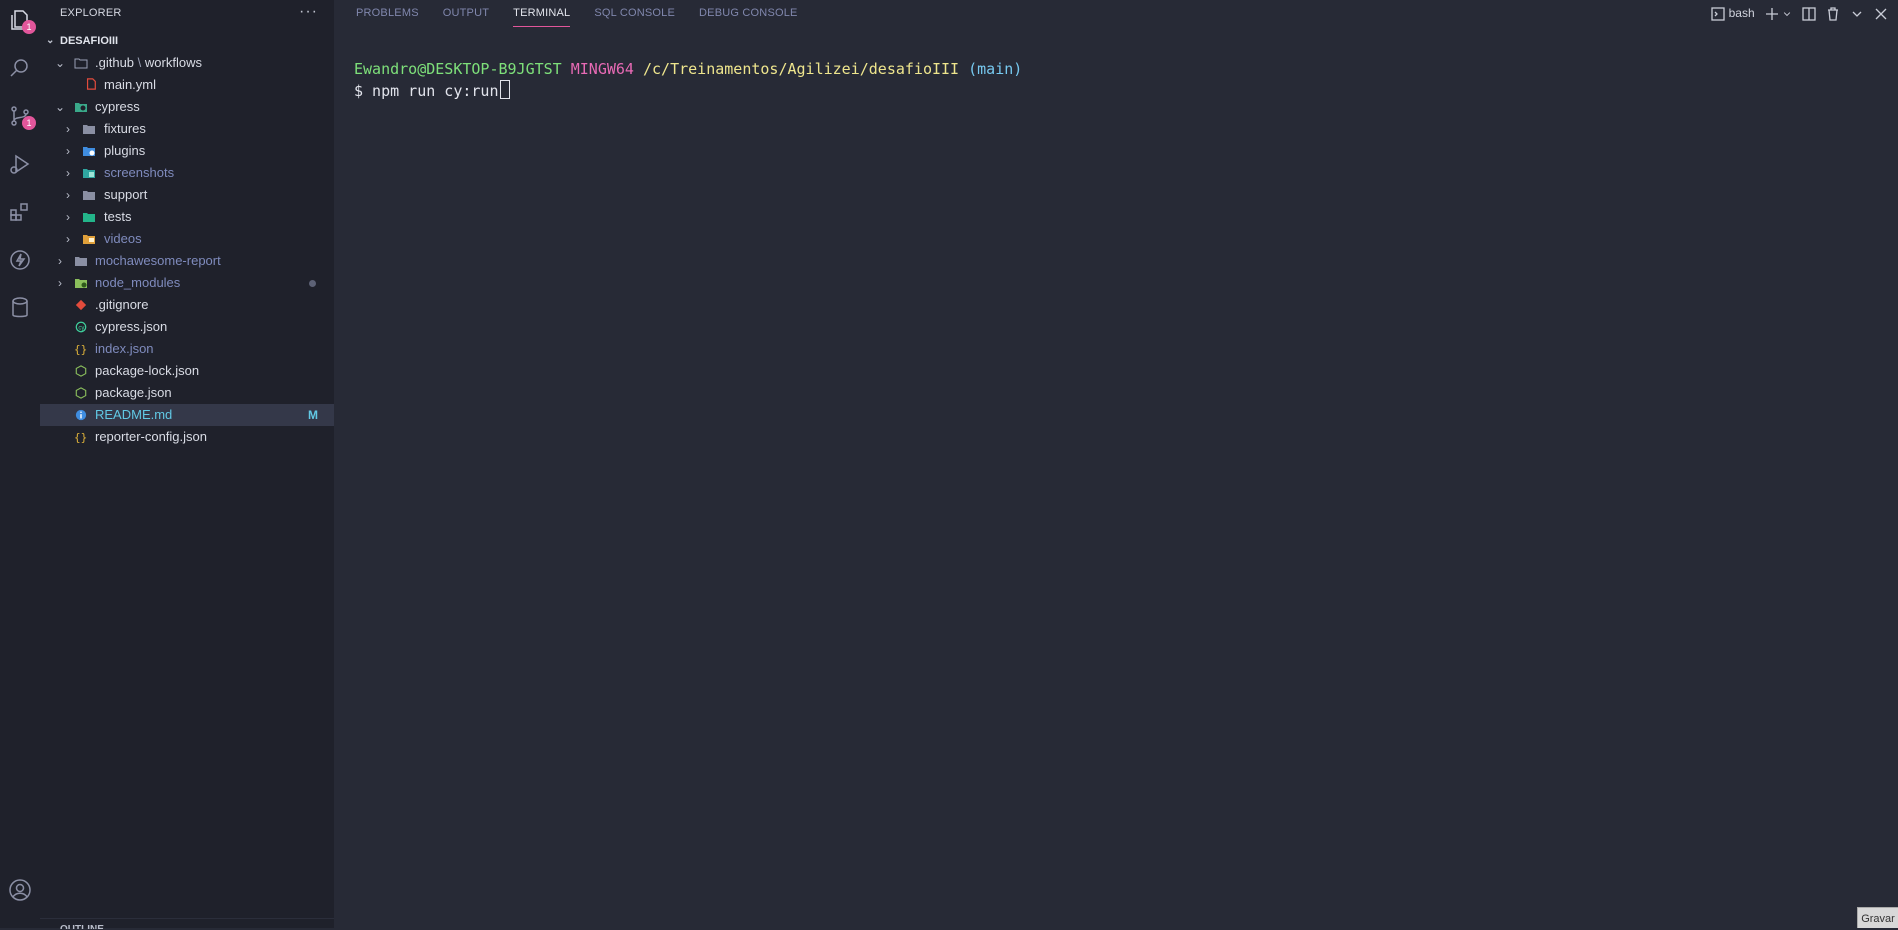 The width and height of the screenshot is (1898, 930). I want to click on close-panel-button, so click(1881, 13).